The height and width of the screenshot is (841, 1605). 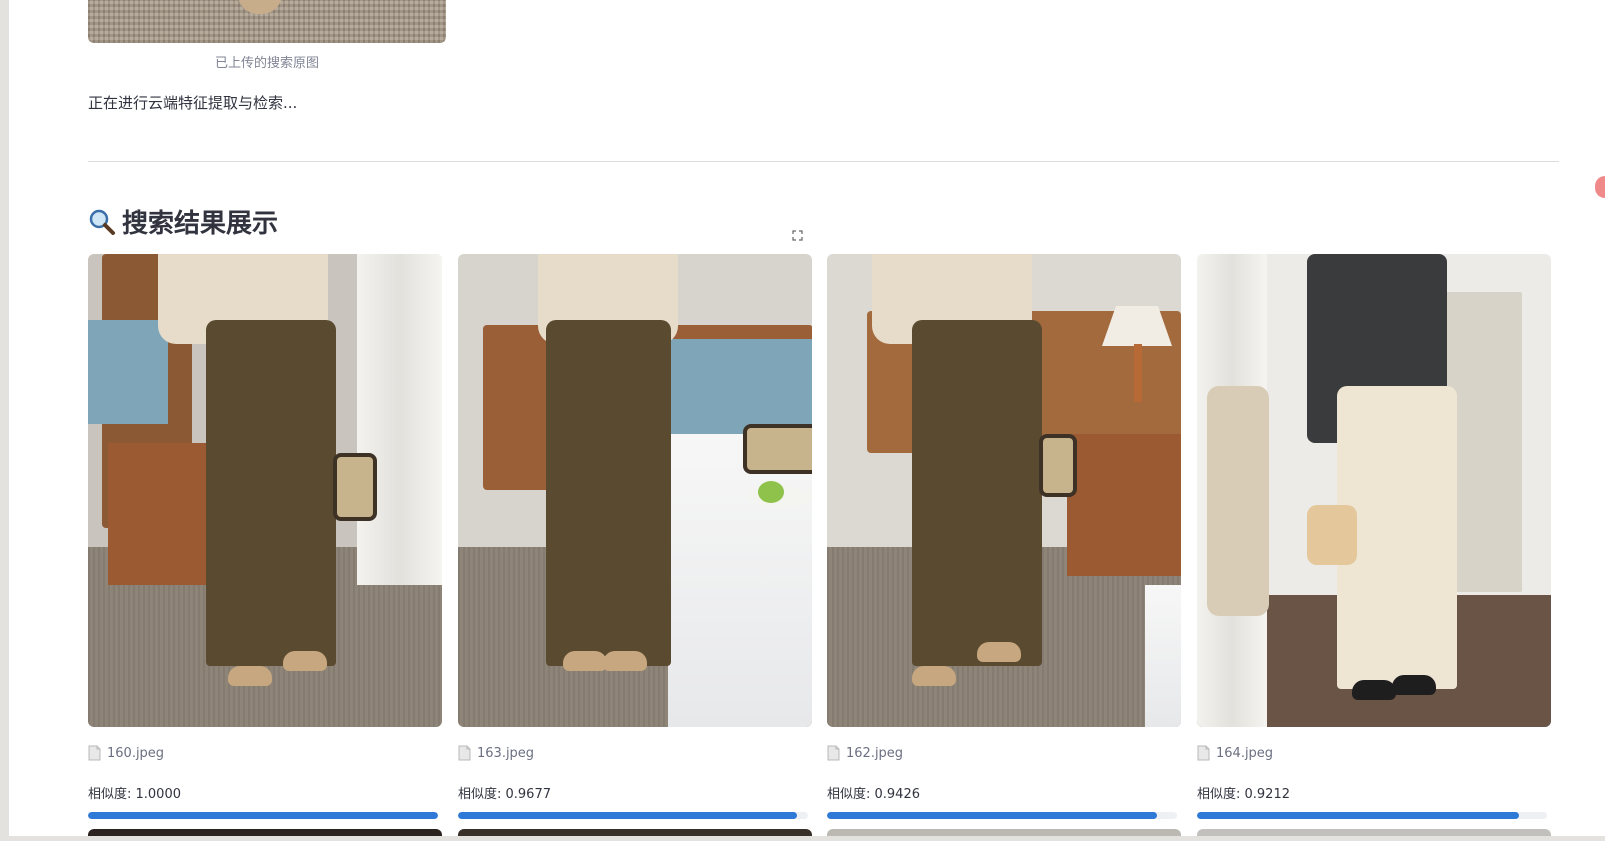 I want to click on file-row: 160.jpeg, so click(x=265, y=753).